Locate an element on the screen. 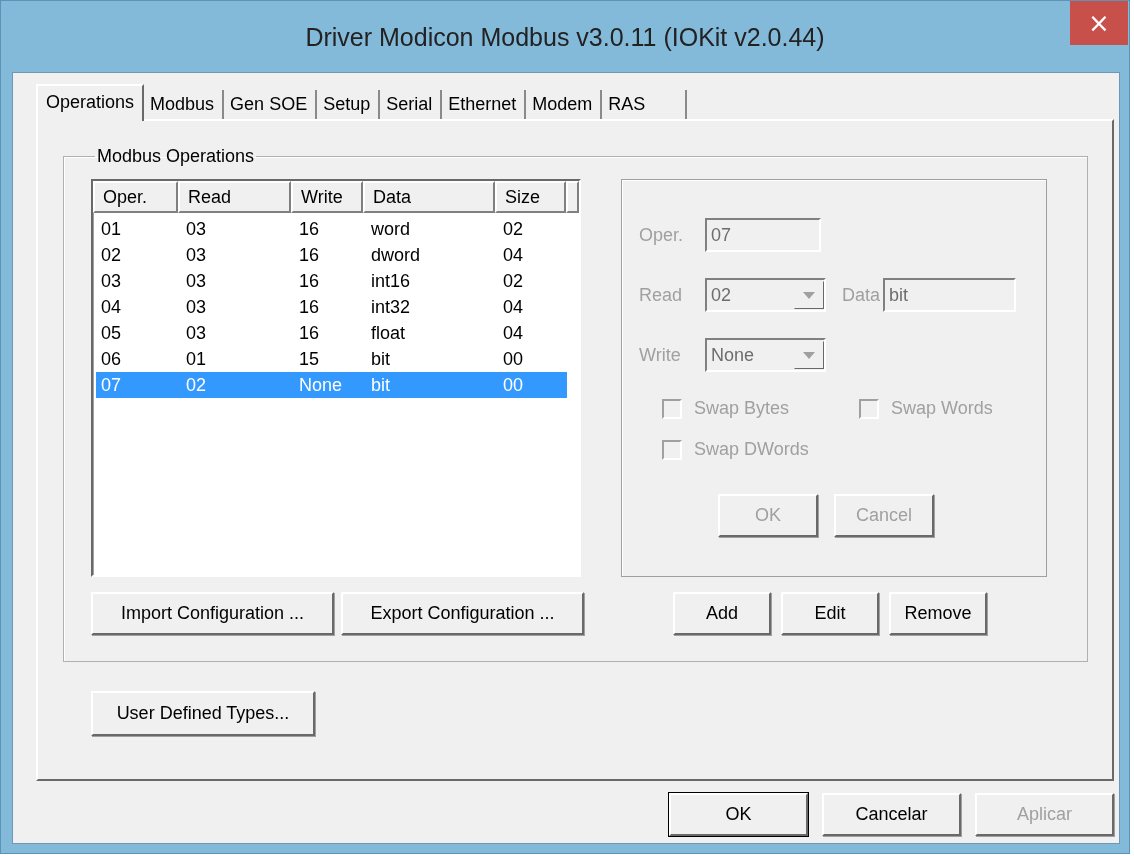 The width and height of the screenshot is (1134, 856). table-cell-text: int32 is located at coordinates (391, 307).